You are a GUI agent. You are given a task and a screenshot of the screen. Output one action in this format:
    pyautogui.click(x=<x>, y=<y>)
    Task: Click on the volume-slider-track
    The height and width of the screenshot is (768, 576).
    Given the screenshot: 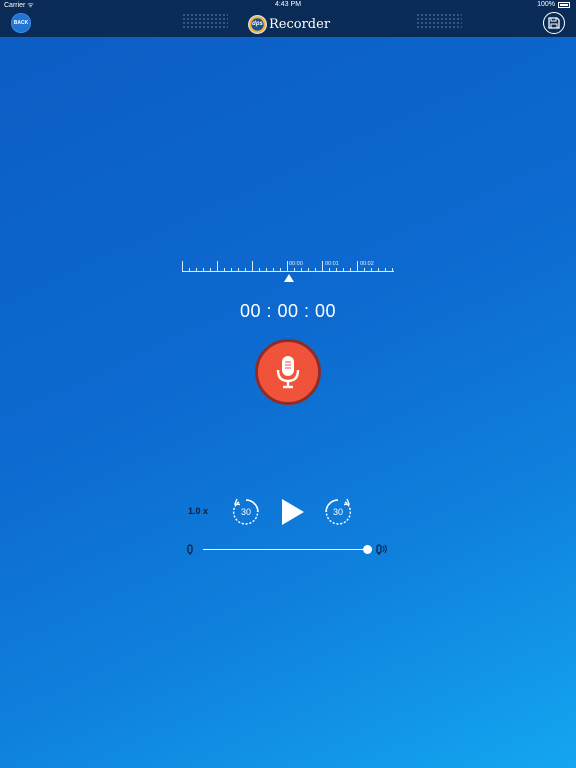 What is the action you would take?
    pyautogui.click(x=285, y=549)
    